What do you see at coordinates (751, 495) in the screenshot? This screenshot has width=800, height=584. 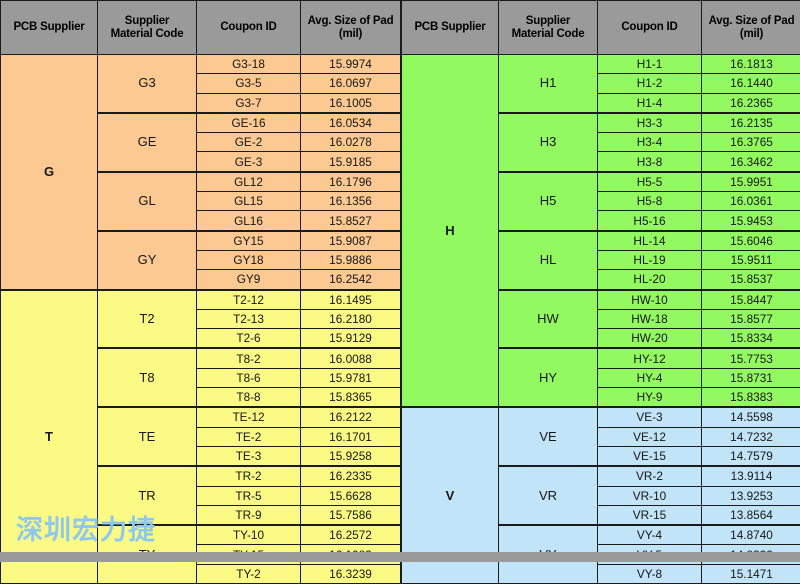 I see `cell-avg-size-of-pad: 13.9253` at bounding box center [751, 495].